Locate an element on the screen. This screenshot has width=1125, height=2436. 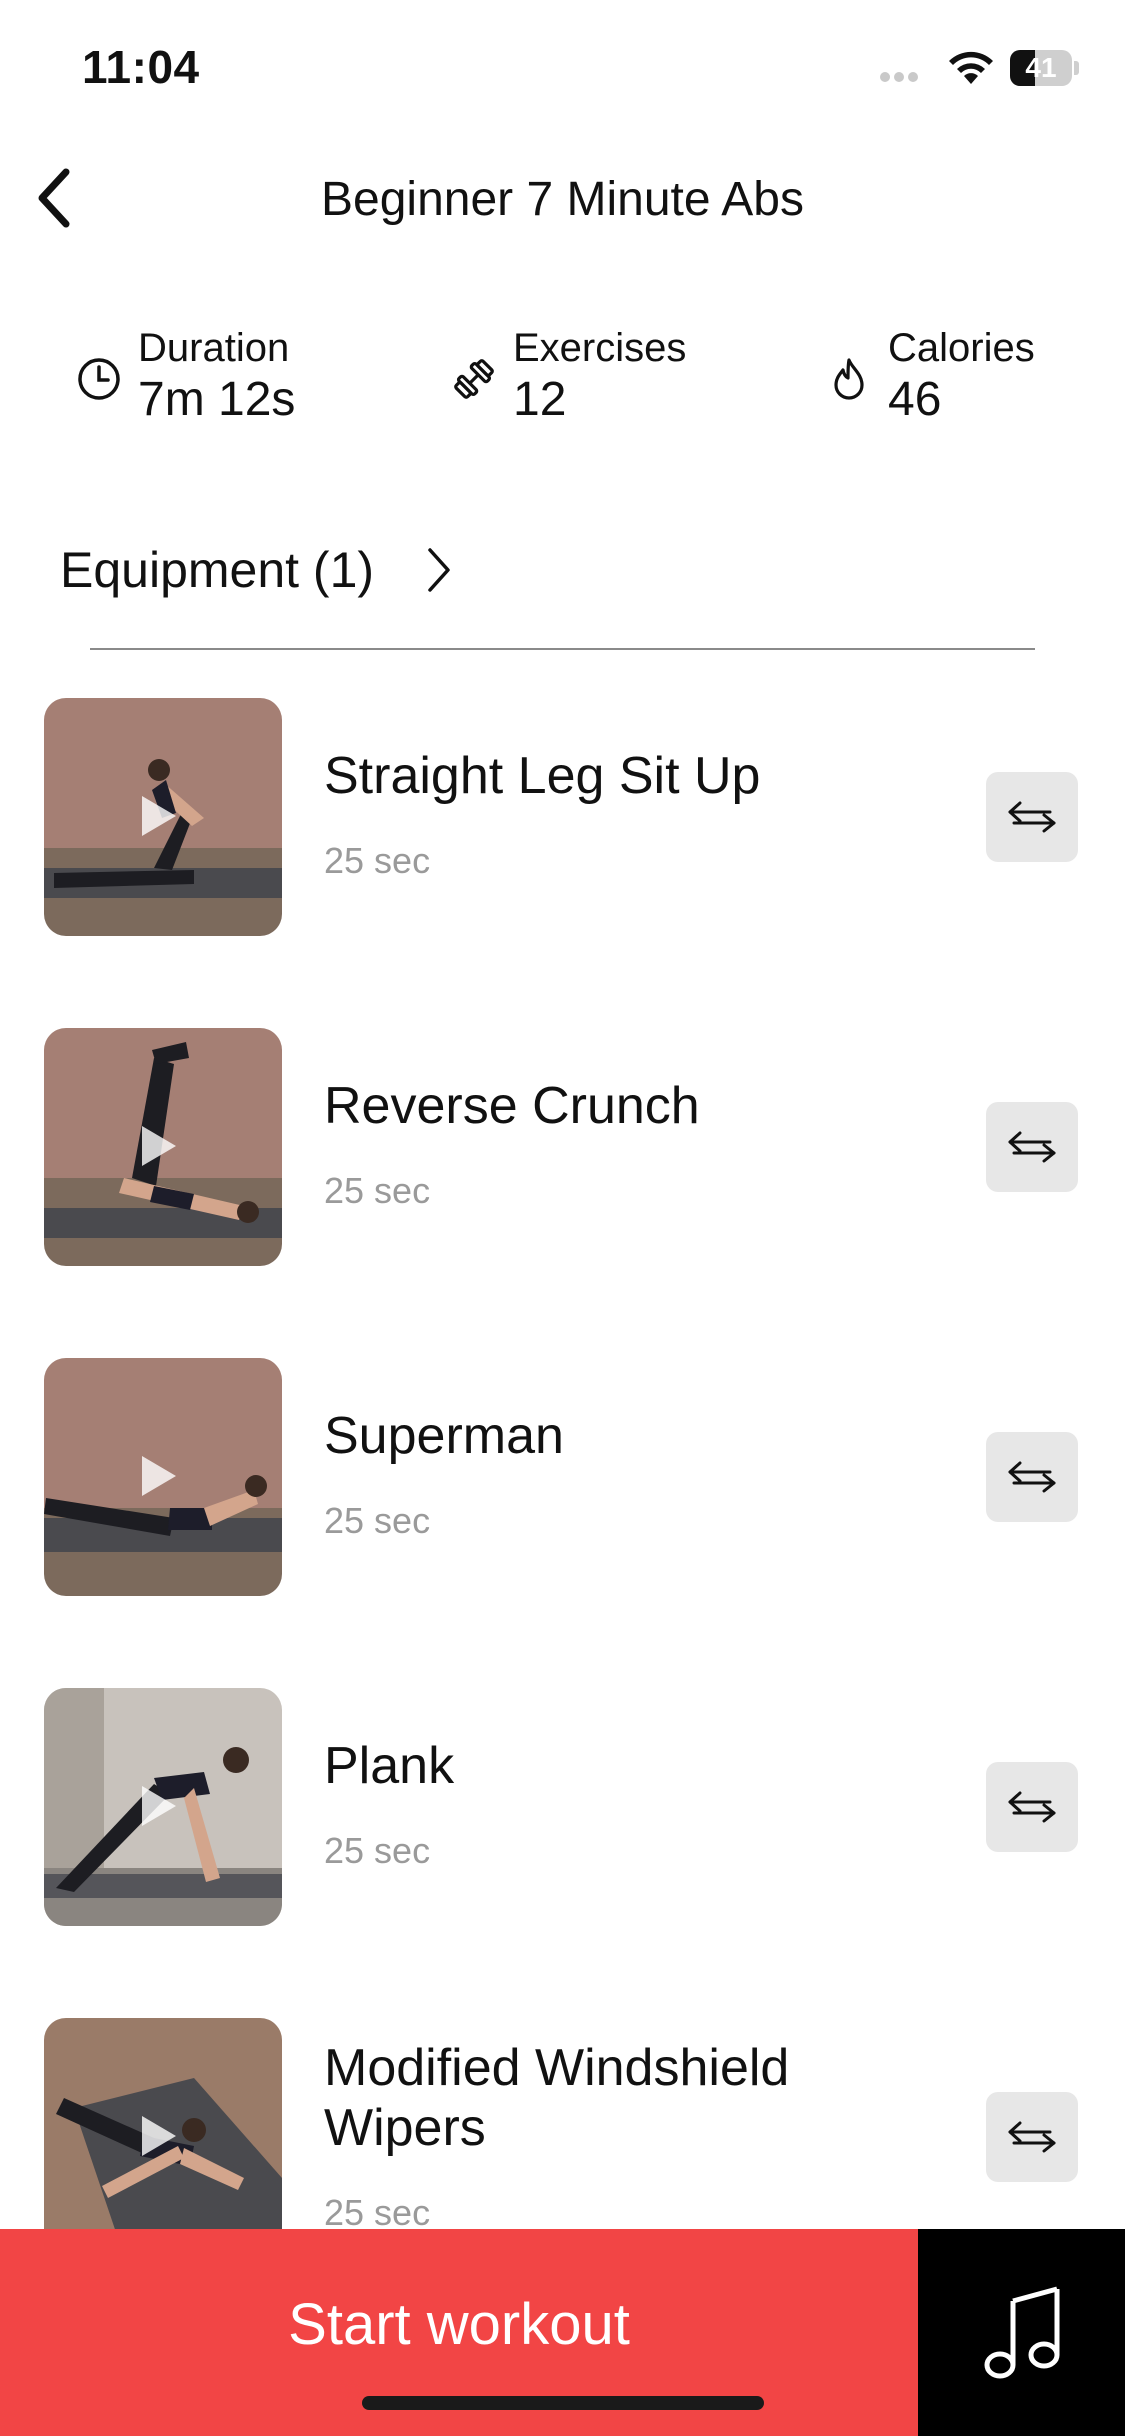
exercise-row: Superman 25 sec is located at coordinates (562, 1478).